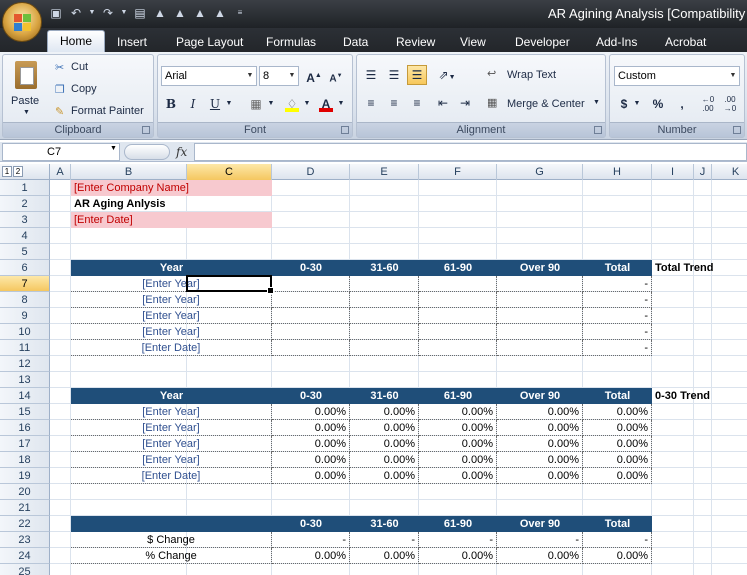 This screenshot has width=747, height=575. Describe the element at coordinates (617, 556) in the screenshot. I see `table3-cell-r1-c5: 0.00%` at that location.